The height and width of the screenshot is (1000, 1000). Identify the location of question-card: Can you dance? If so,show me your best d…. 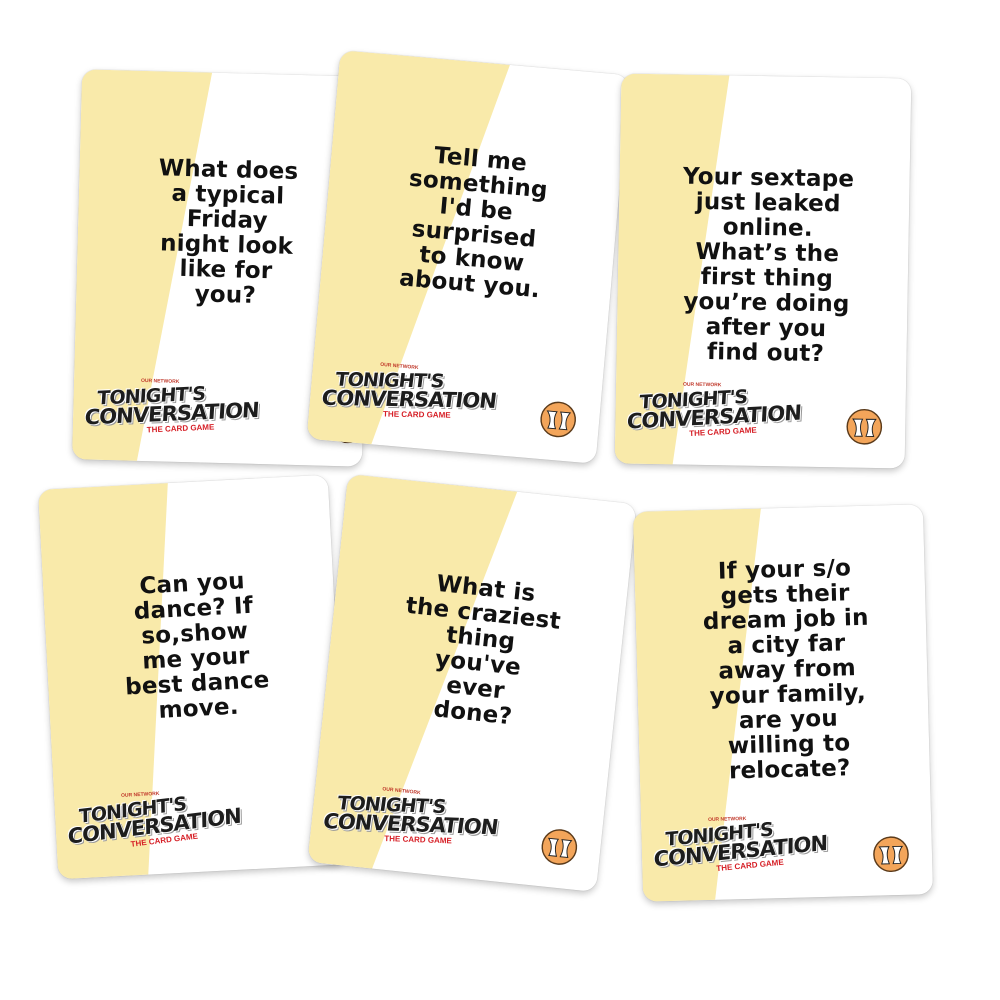
(193, 677).